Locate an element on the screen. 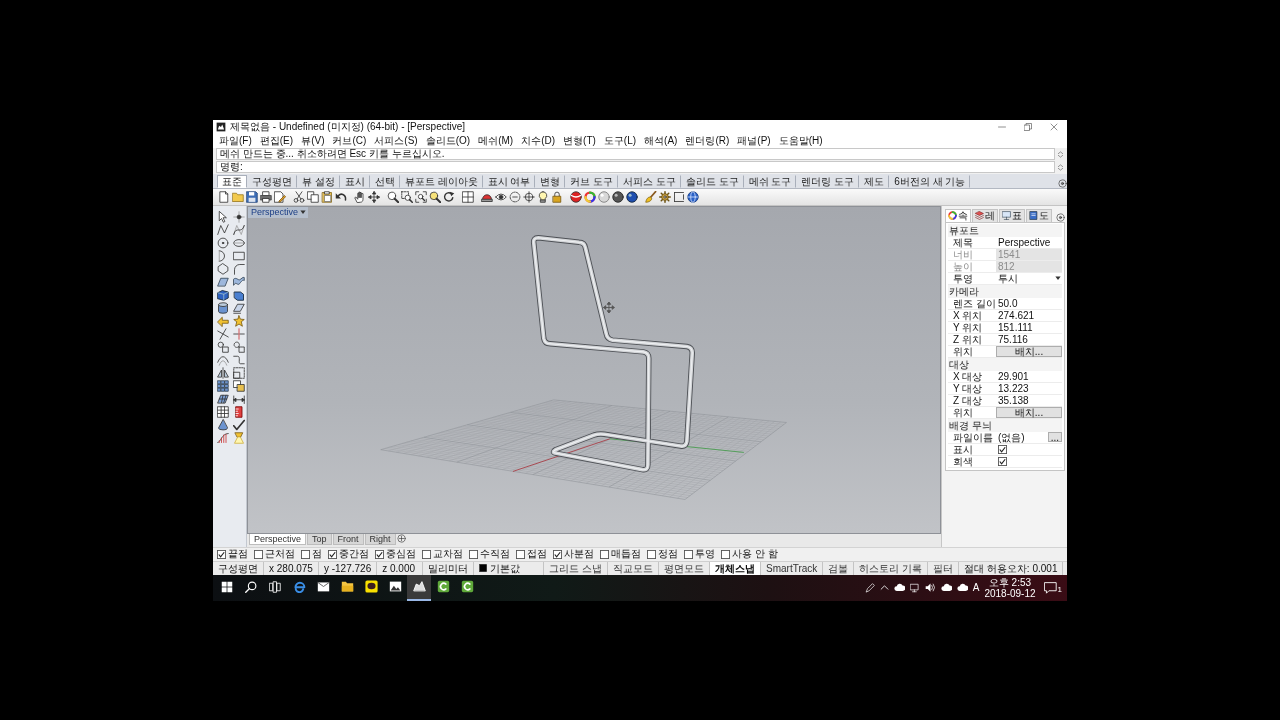 This screenshot has width=1280, height=720. control-point-curve-icon is located at coordinates (239, 229).